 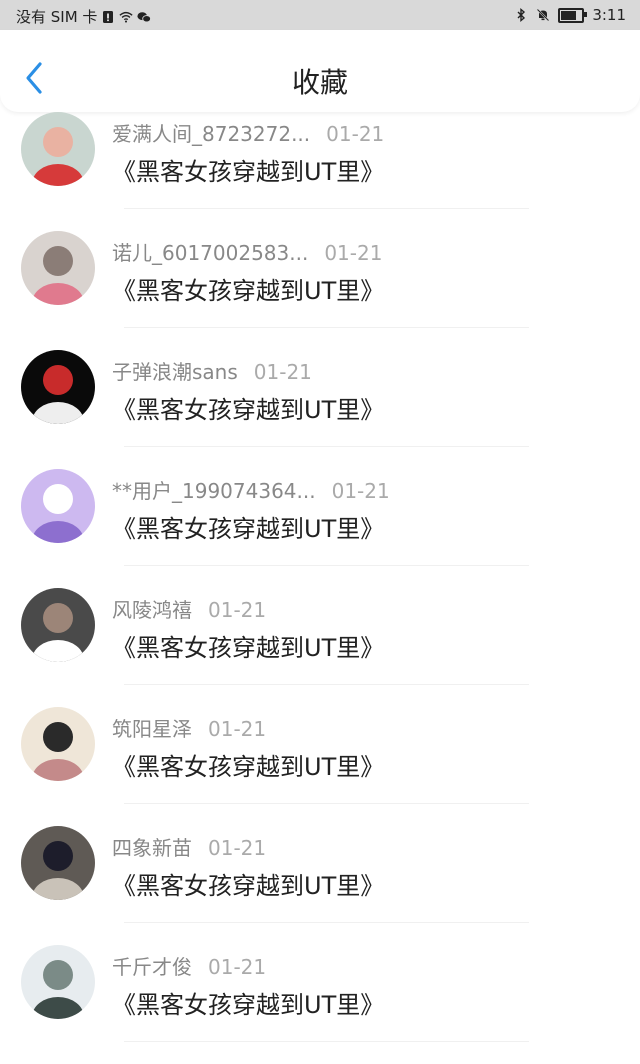 I want to click on favorite-item: 四象新苗 01-21 《黑客女孩穿越到UT里》, so click(x=320, y=885).